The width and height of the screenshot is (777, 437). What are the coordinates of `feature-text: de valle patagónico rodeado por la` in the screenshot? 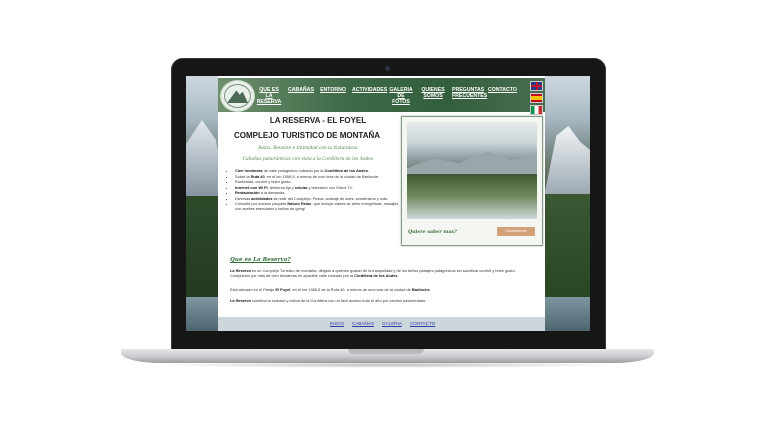 It's located at (293, 170).